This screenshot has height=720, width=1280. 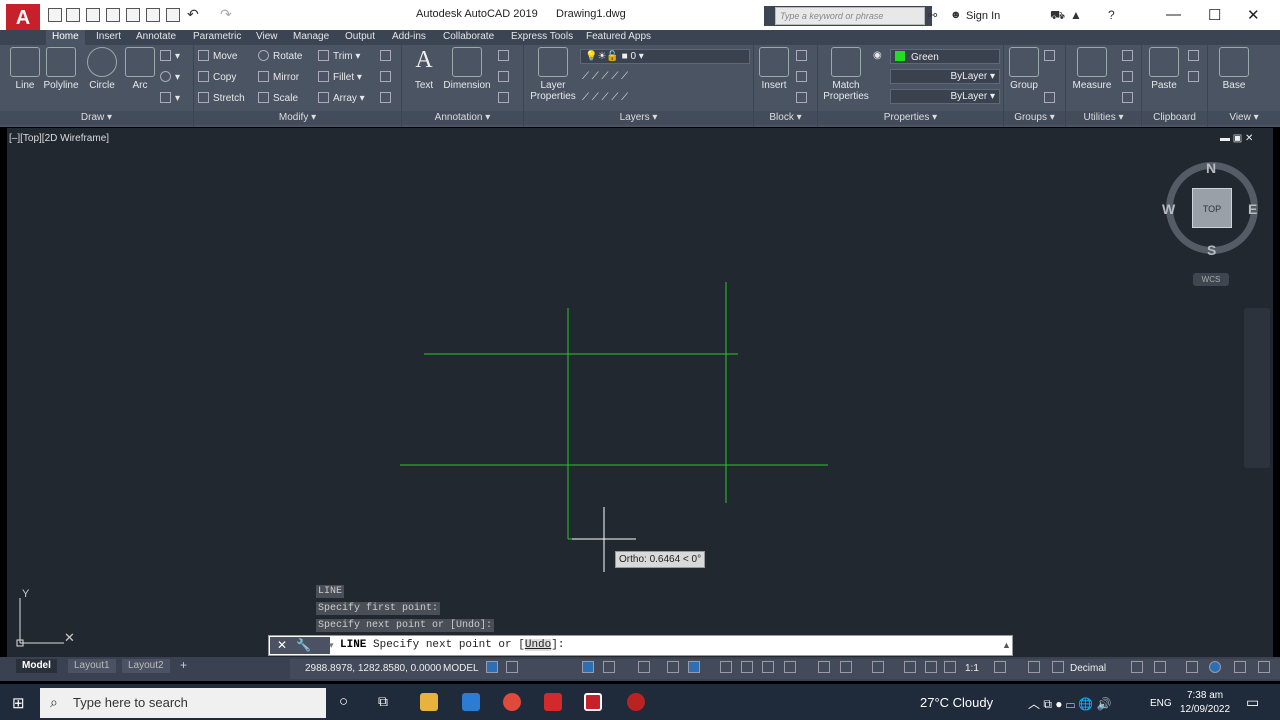 I want to click on lock-ui-icon, so click(x=1160, y=667).